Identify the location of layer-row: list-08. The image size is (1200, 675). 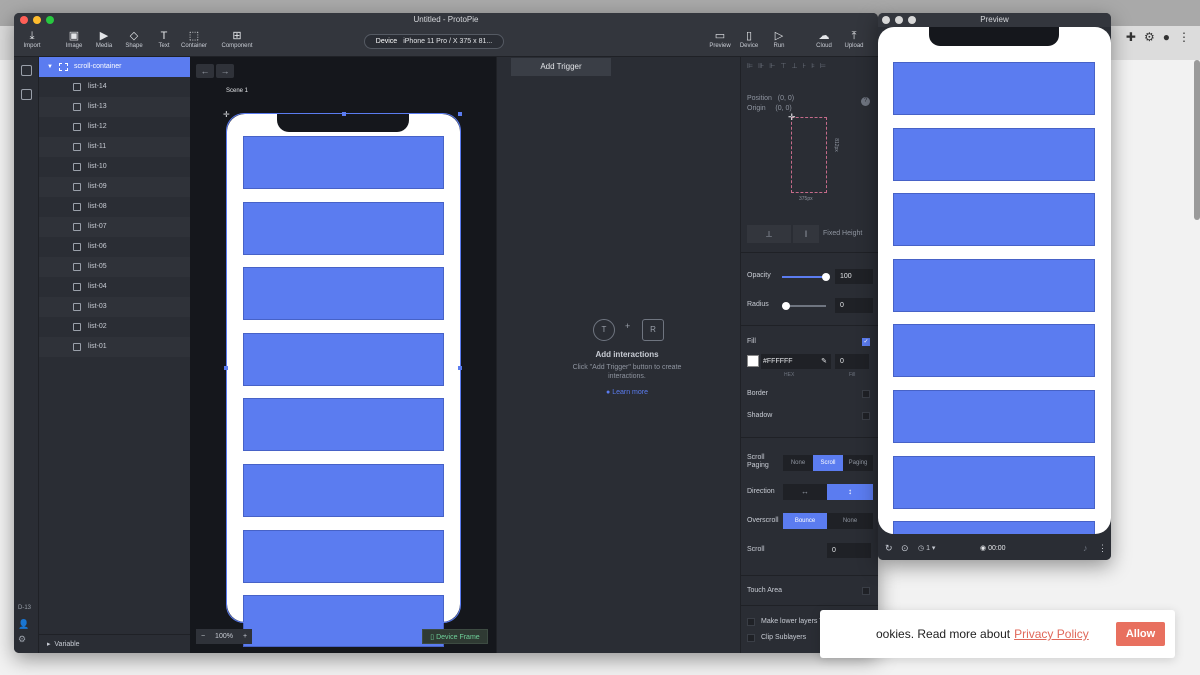
(114, 207).